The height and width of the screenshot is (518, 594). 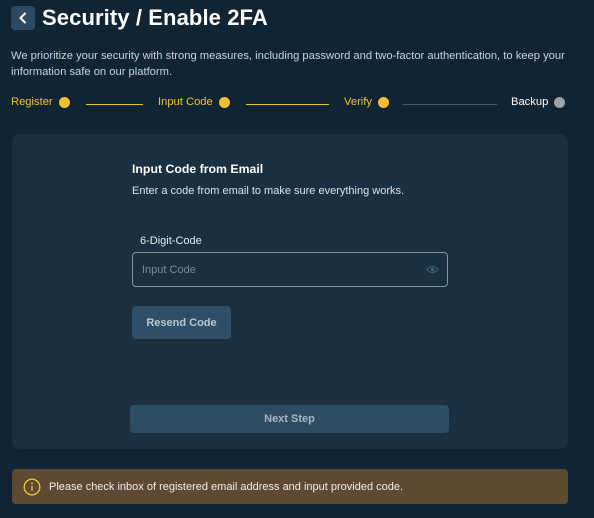 What do you see at coordinates (32, 486) in the screenshot?
I see `info-icon` at bounding box center [32, 486].